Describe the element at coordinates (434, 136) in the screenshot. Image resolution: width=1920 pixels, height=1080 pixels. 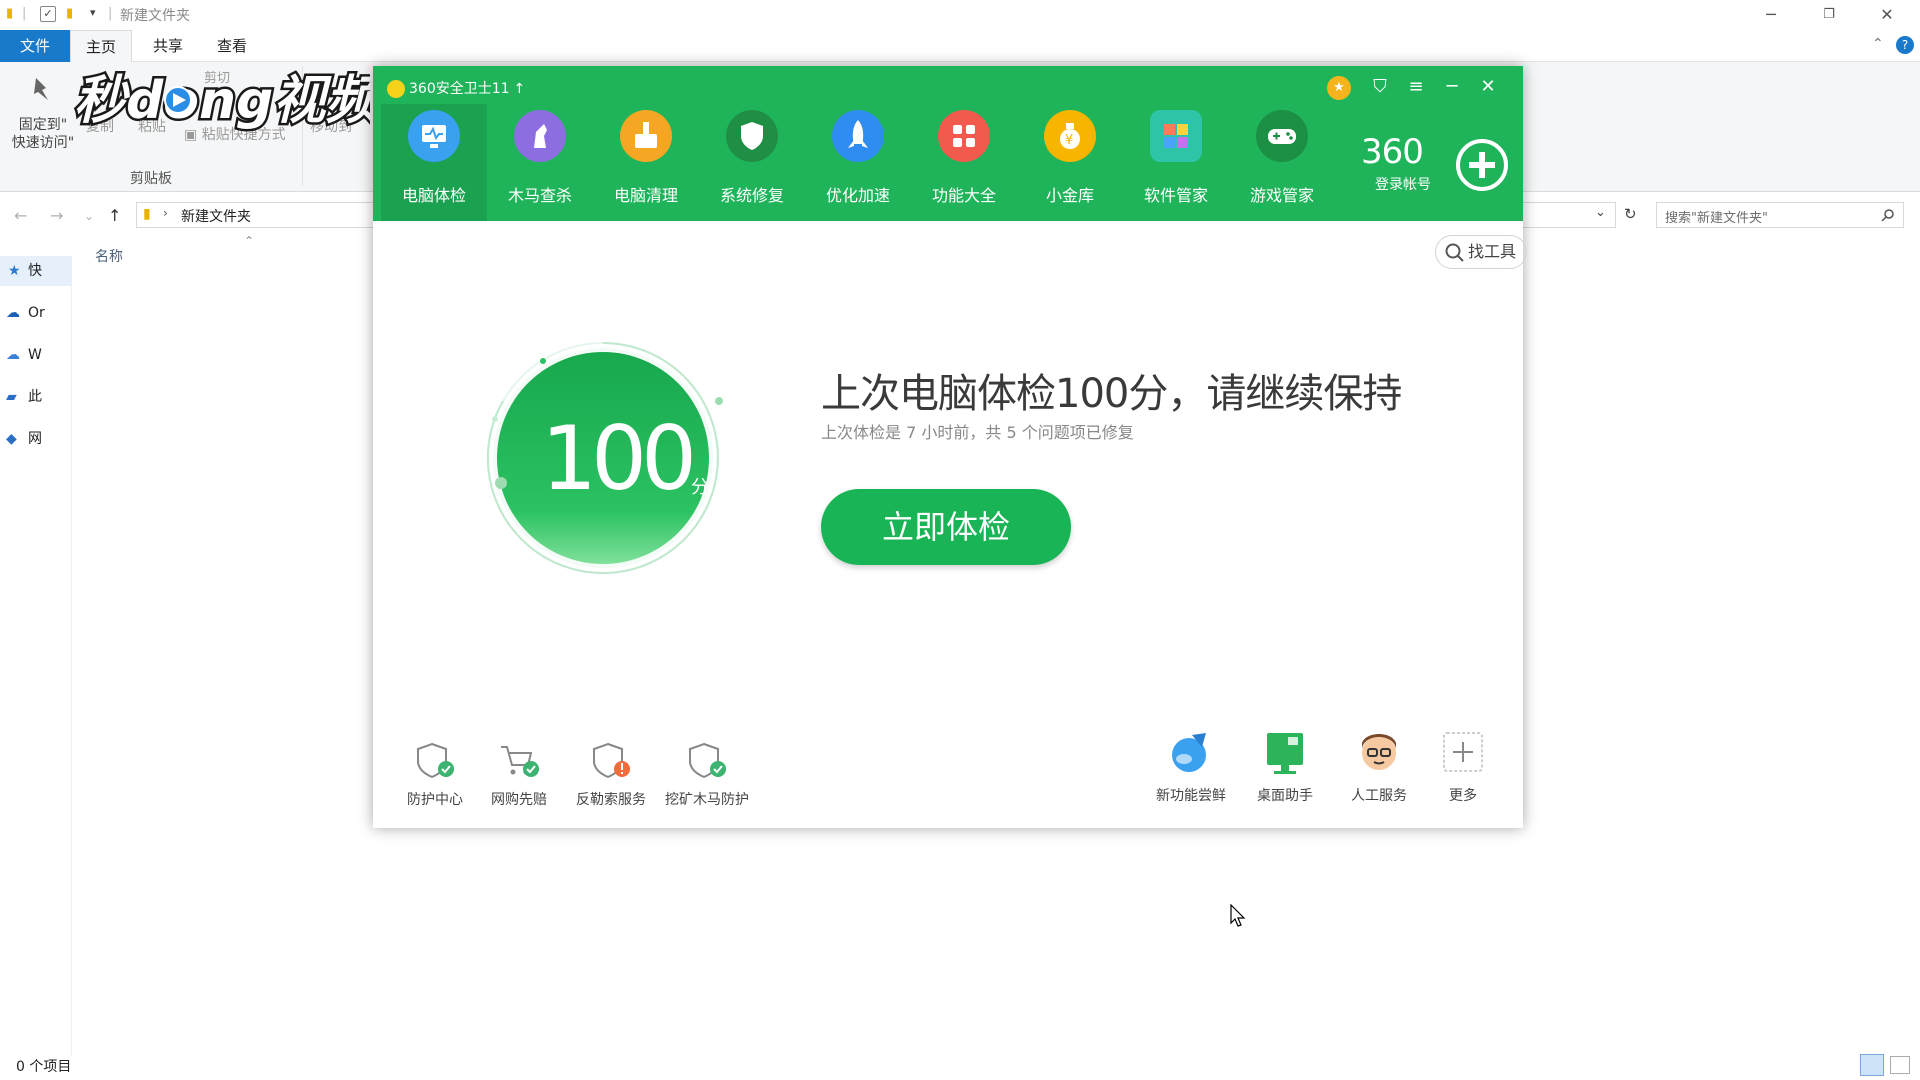
I see `monitor-icon` at that location.